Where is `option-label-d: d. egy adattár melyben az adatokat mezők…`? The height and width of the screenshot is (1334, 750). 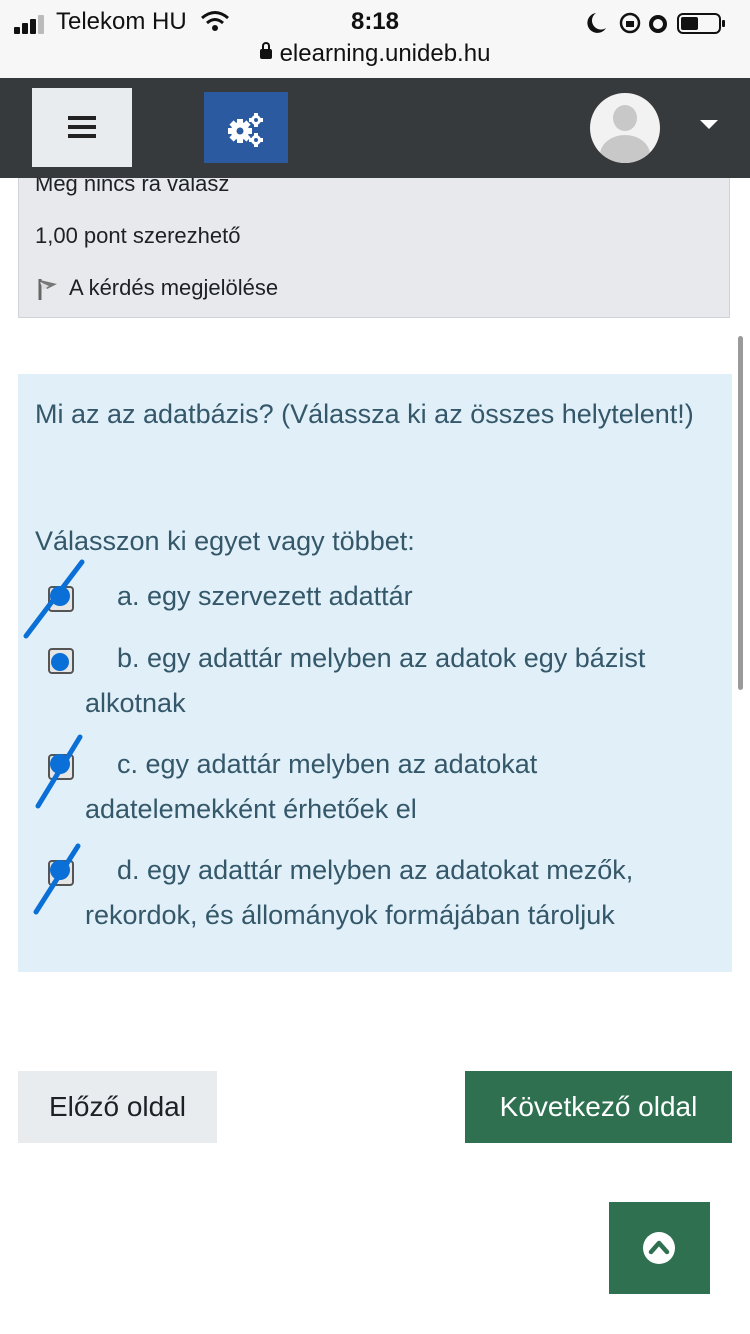
option-label-d: d. egy adattár melyben az adatokat mezők… is located at coordinates (359, 892).